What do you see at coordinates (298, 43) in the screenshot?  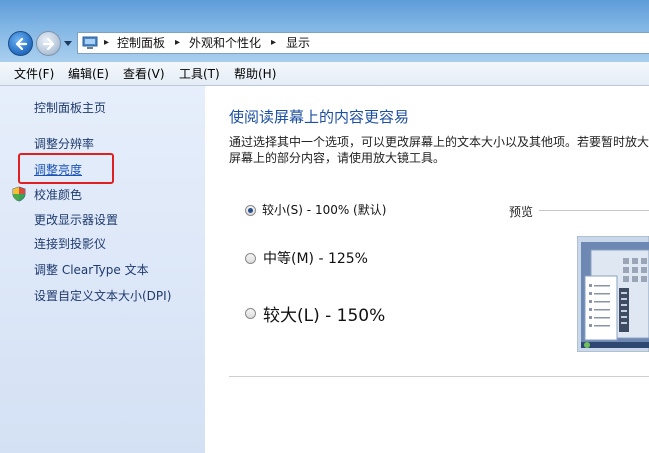 I see `breadcrumb-display: 显示` at bounding box center [298, 43].